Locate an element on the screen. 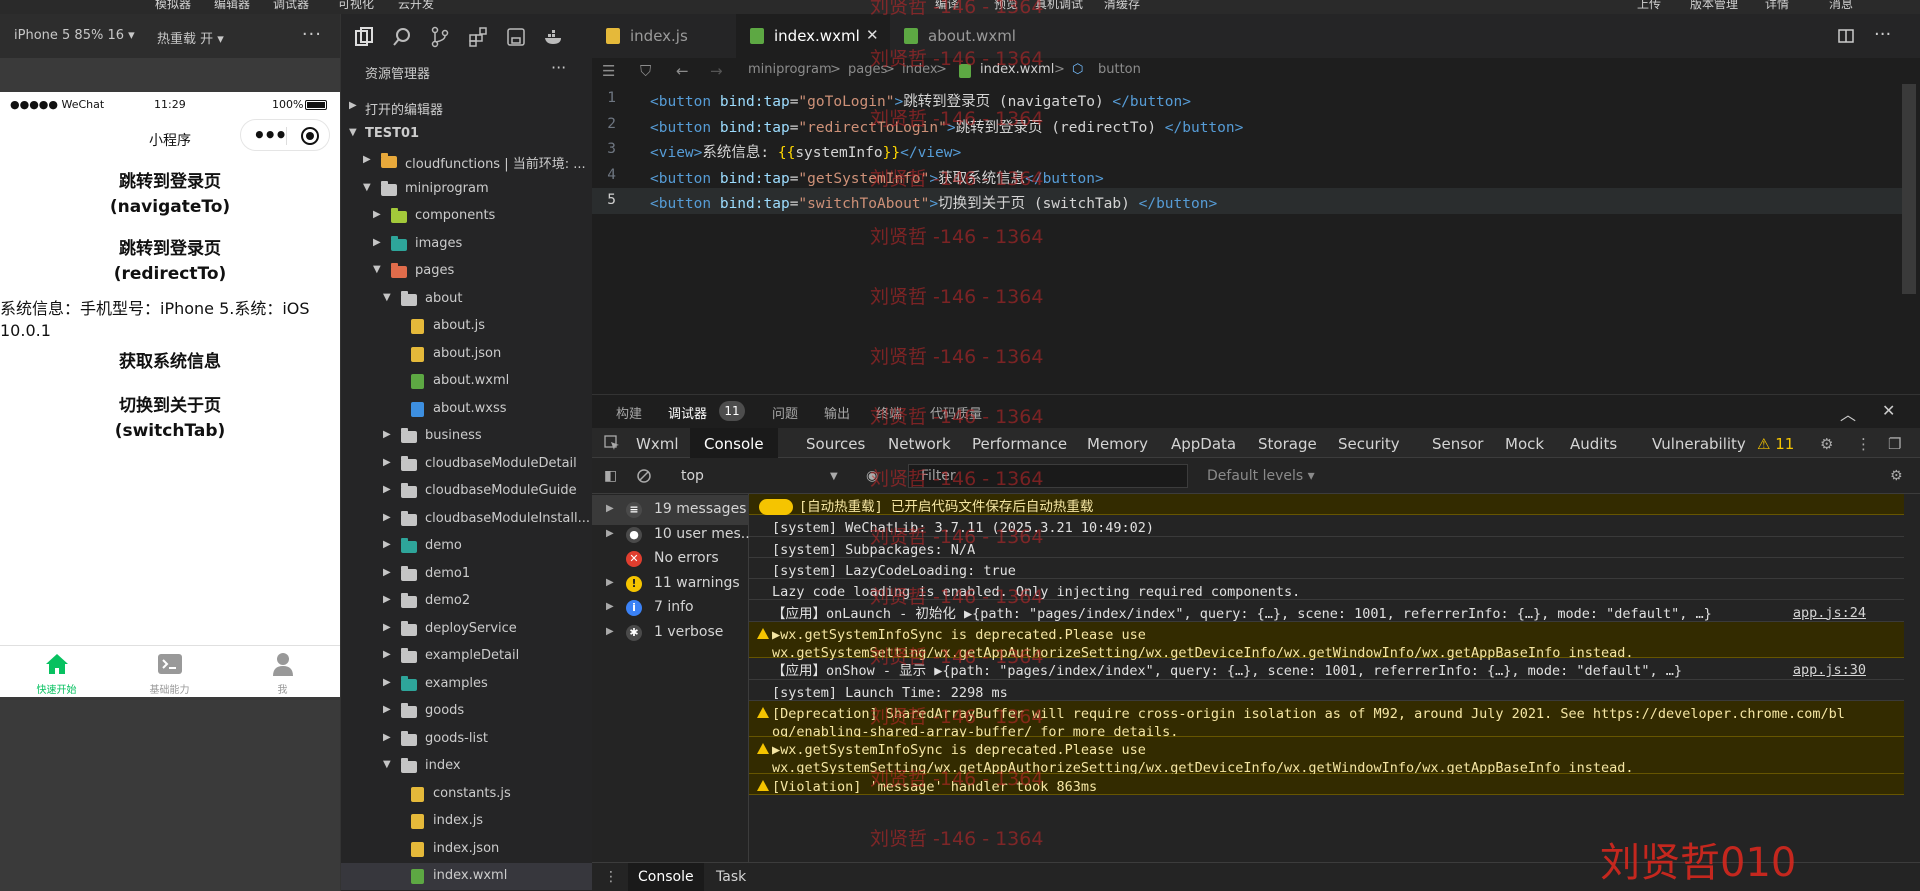 This screenshot has height=891, width=1920. drawer-tab-task: Task is located at coordinates (731, 877).